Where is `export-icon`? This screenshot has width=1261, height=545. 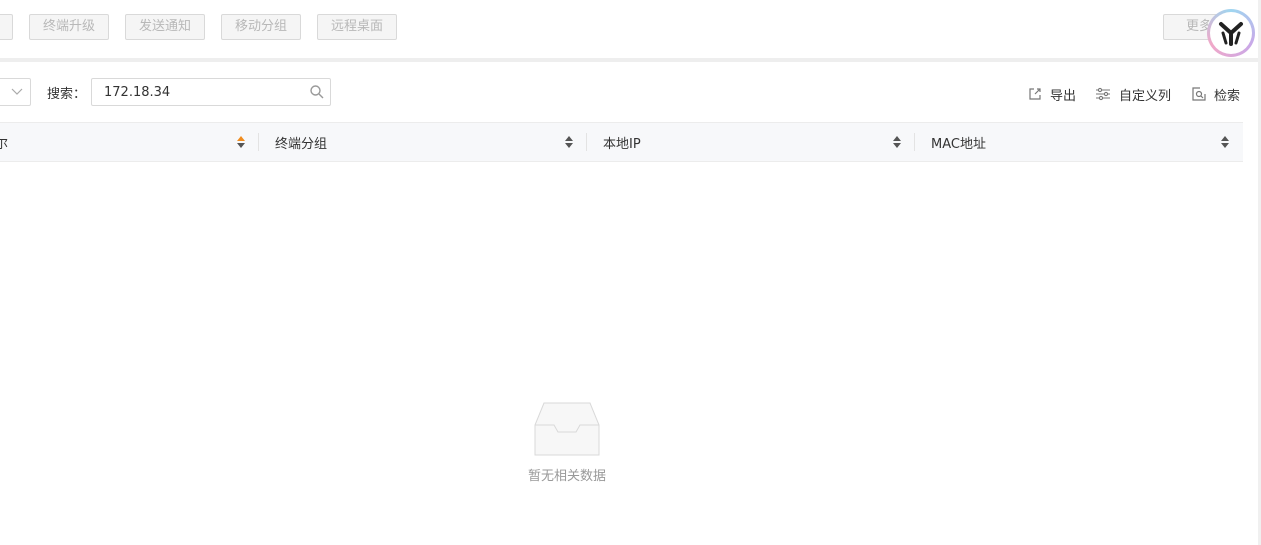
export-icon is located at coordinates (1035, 94).